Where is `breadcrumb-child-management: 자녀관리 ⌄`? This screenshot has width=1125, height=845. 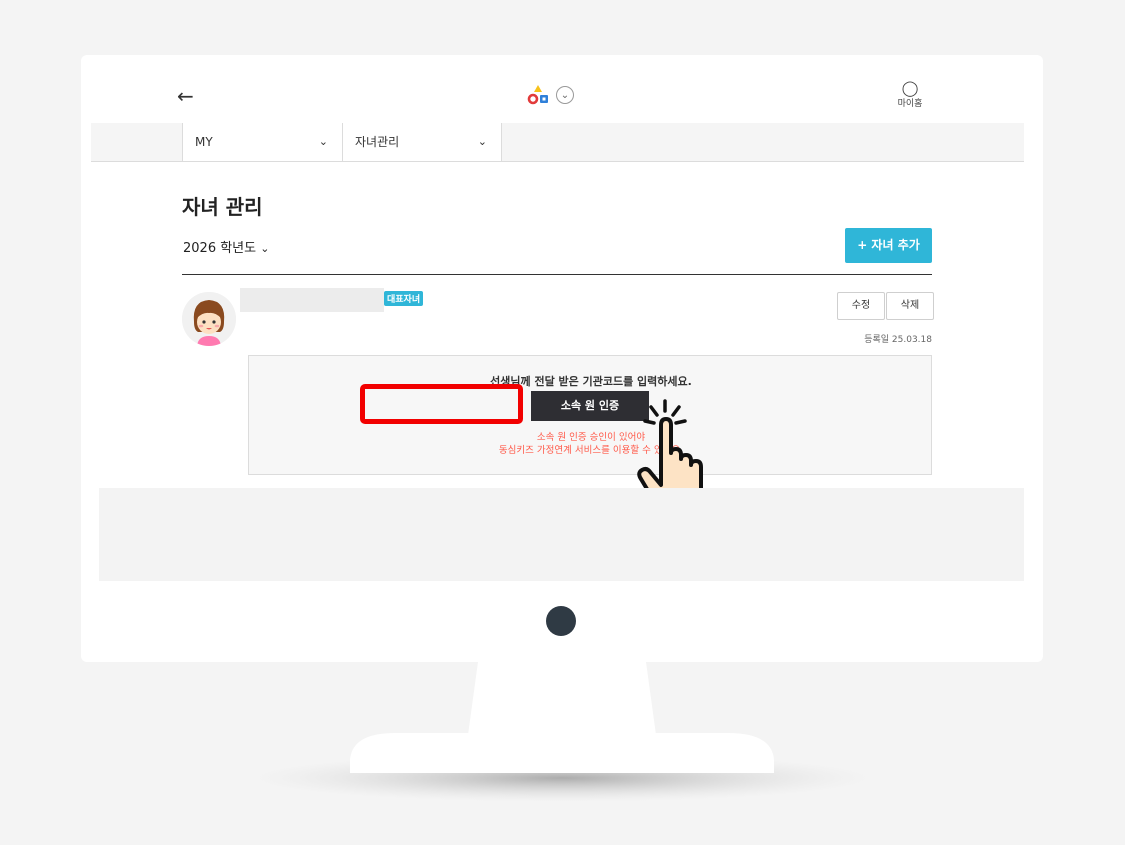
breadcrumb-child-management: 자녀관리 ⌄ is located at coordinates (422, 142).